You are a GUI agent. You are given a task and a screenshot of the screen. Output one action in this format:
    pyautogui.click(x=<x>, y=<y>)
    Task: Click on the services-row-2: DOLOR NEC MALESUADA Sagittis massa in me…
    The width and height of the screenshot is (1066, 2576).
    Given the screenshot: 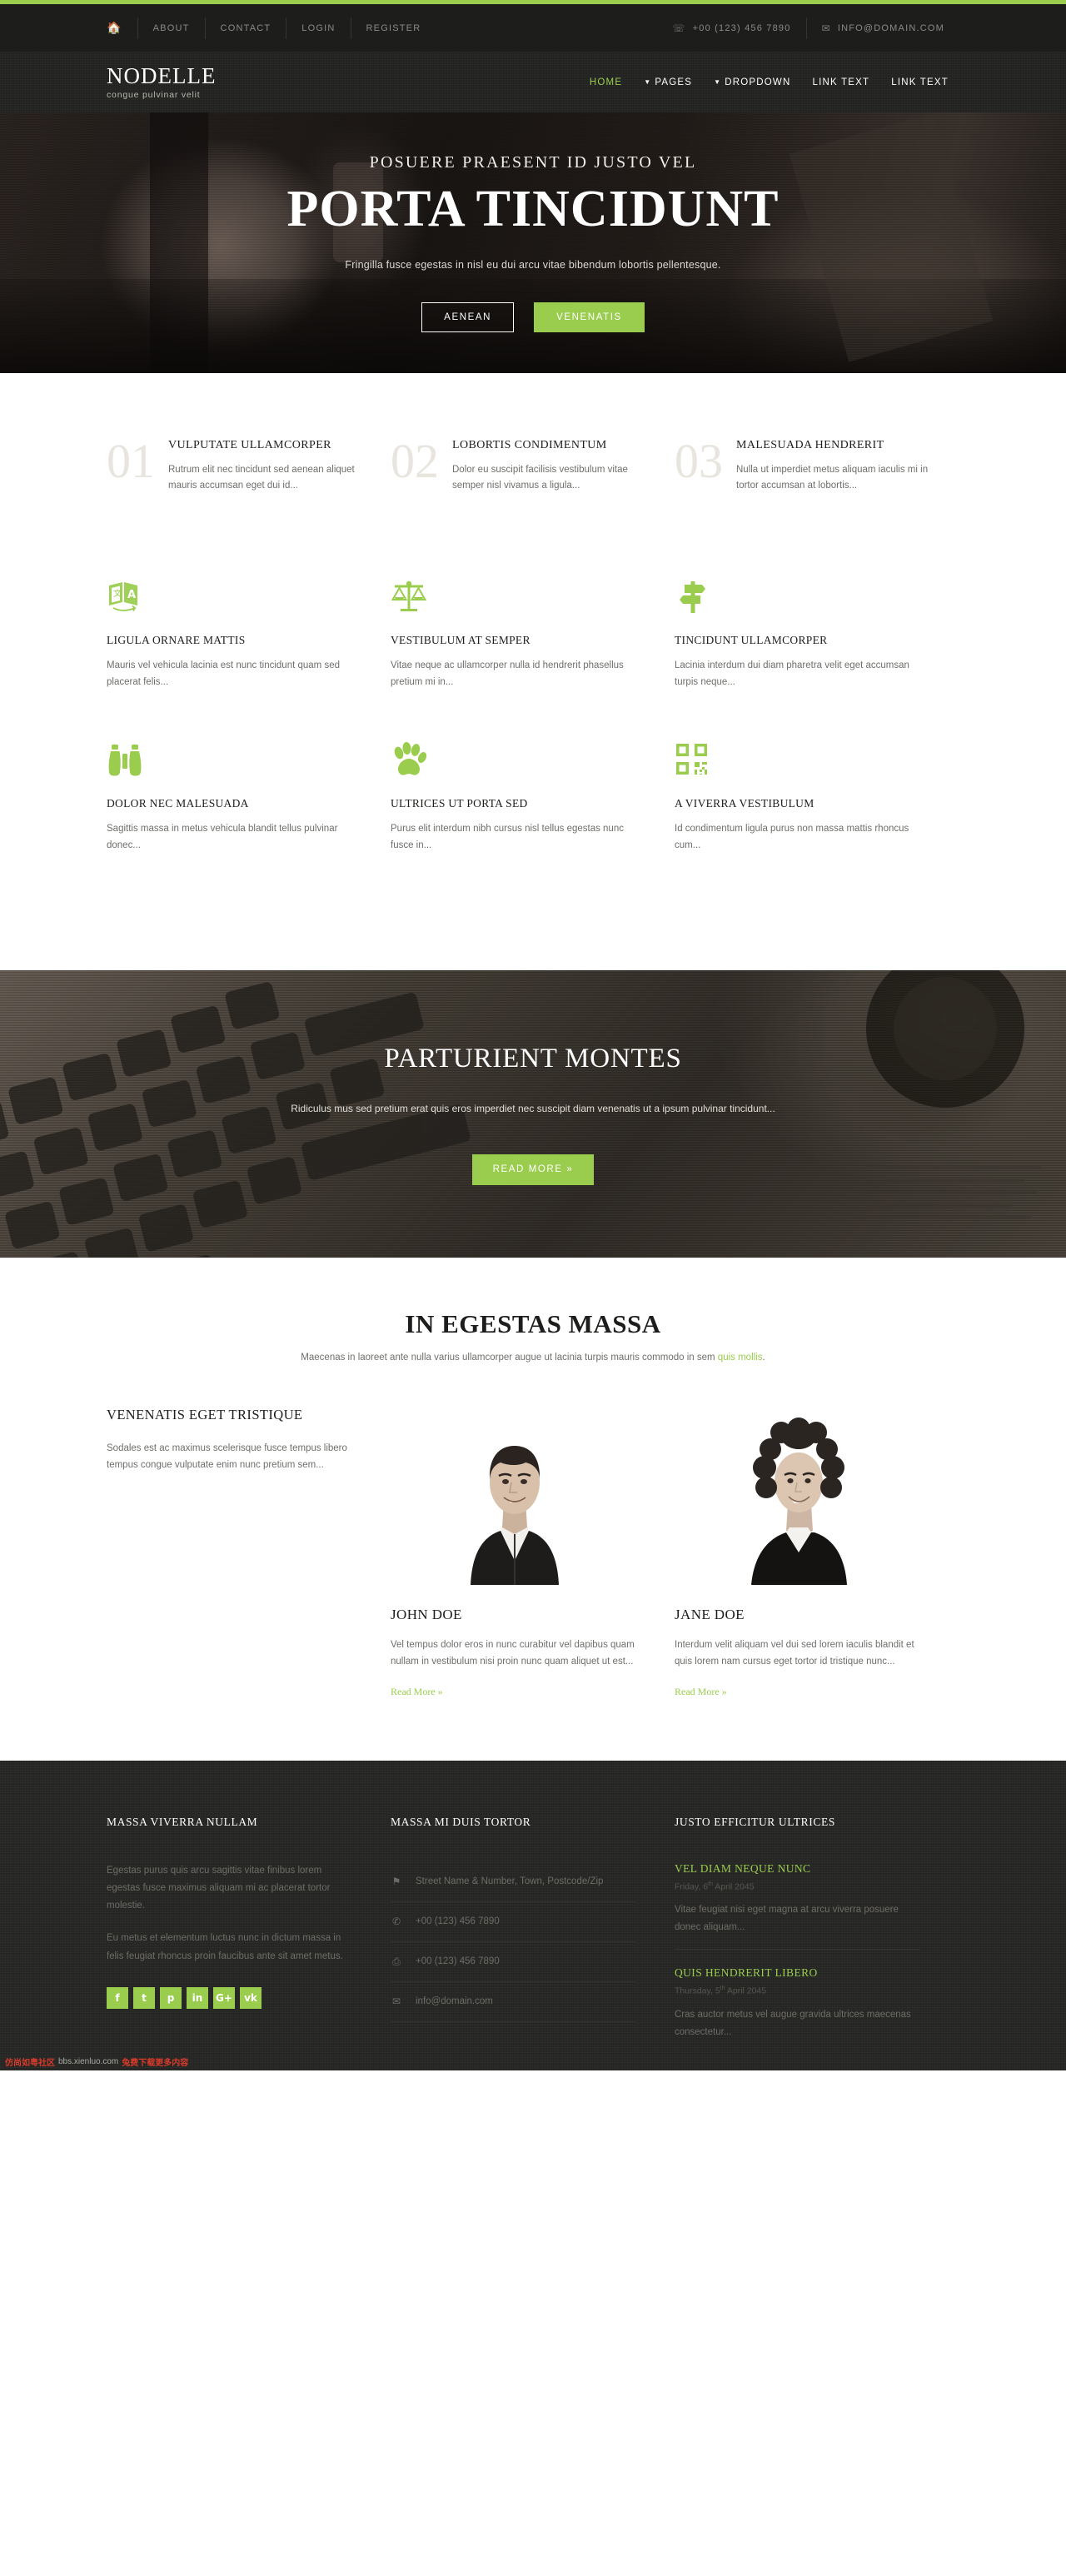 What is the action you would take?
    pyautogui.click(x=533, y=817)
    